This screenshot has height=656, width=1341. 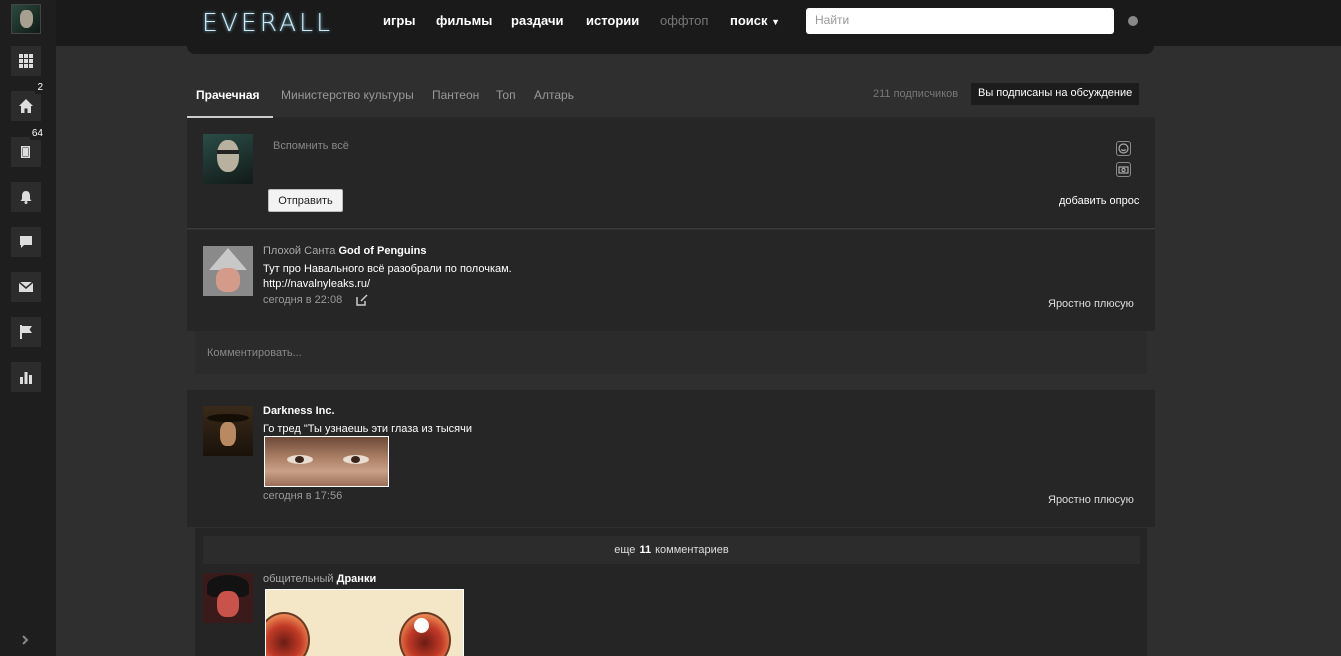 I want to click on composer-input: Вспомнить всё, so click(x=311, y=146).